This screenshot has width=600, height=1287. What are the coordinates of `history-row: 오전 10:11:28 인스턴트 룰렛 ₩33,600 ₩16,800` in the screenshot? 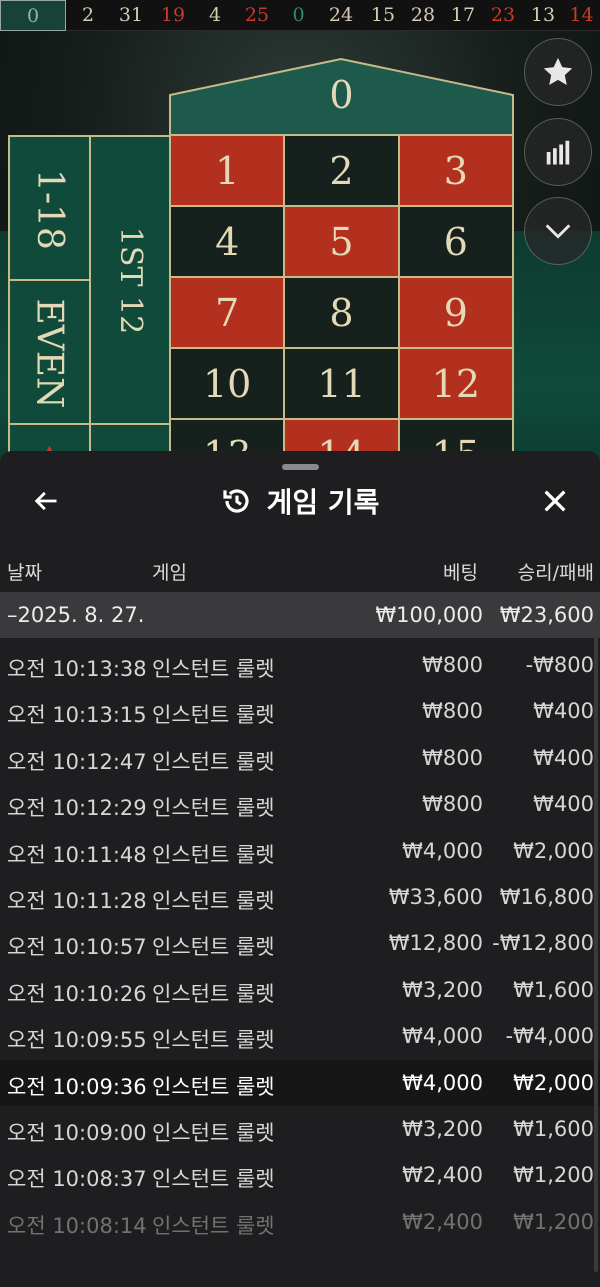 It's located at (300, 897).